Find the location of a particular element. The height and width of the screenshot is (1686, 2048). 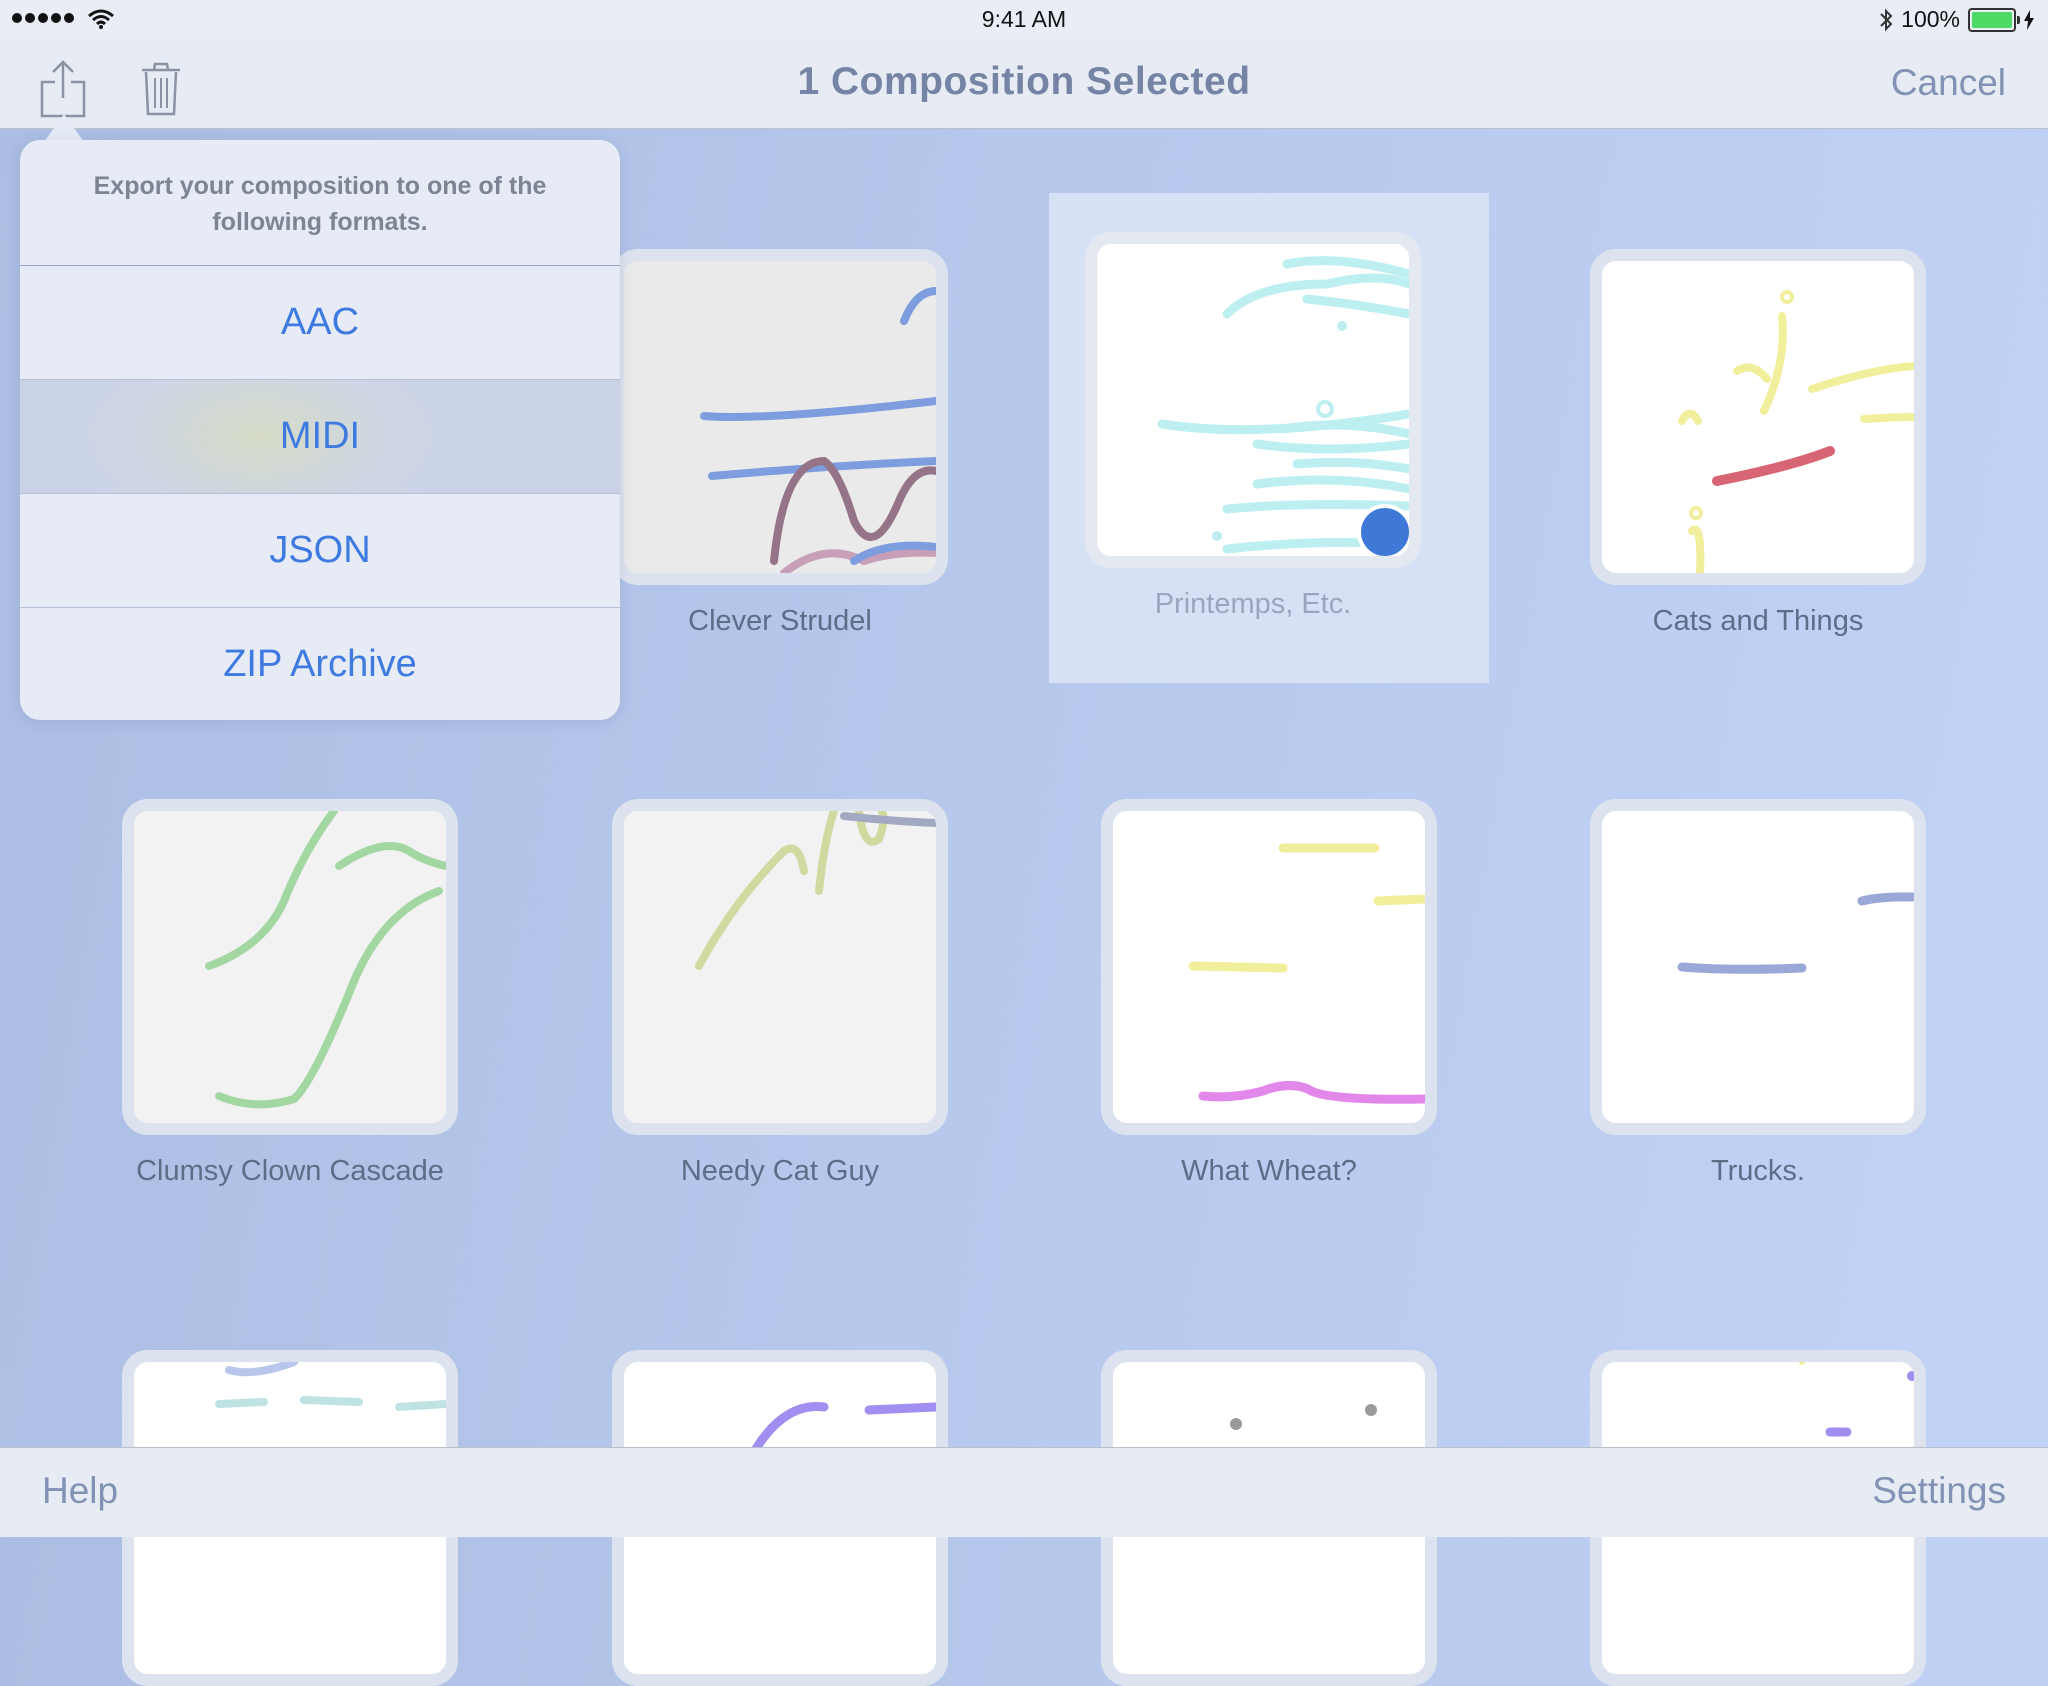

composition-tile: Clumsy Clown Cascade is located at coordinates (290, 993).